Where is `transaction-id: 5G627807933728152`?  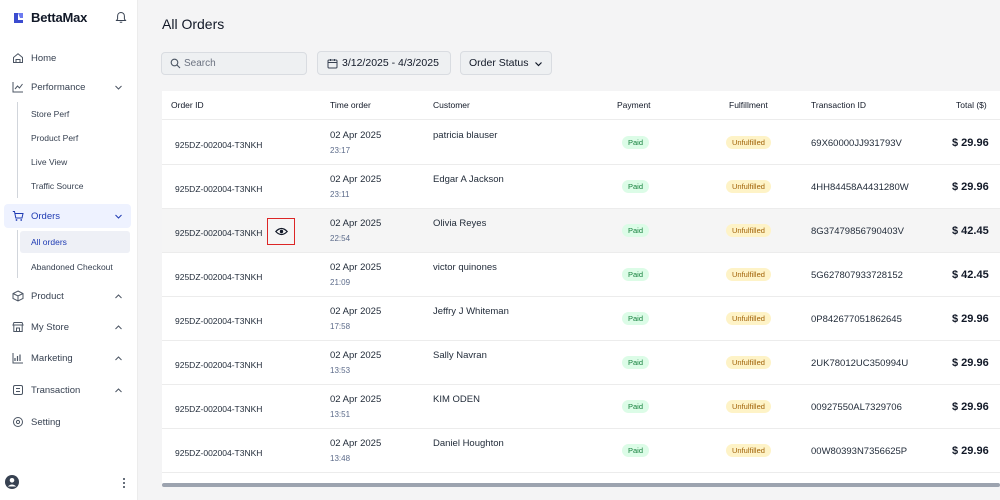
transaction-id: 5G627807933728152 is located at coordinates (857, 275).